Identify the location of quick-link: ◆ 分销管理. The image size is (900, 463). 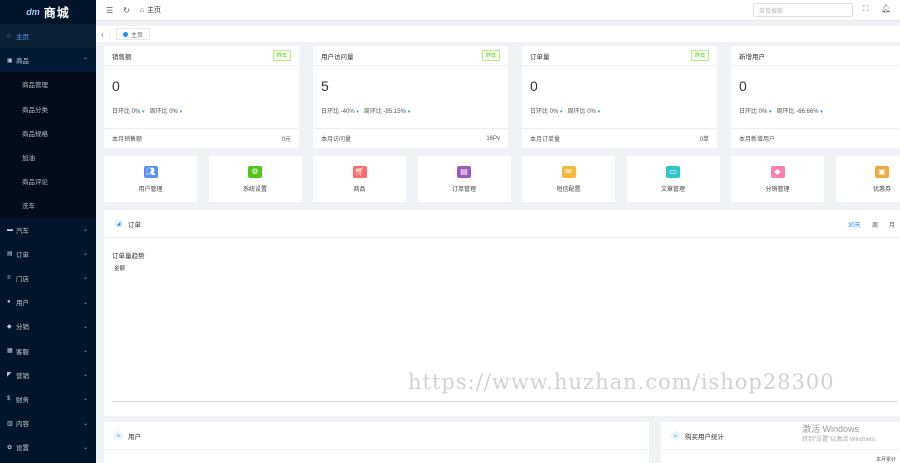
(777, 179).